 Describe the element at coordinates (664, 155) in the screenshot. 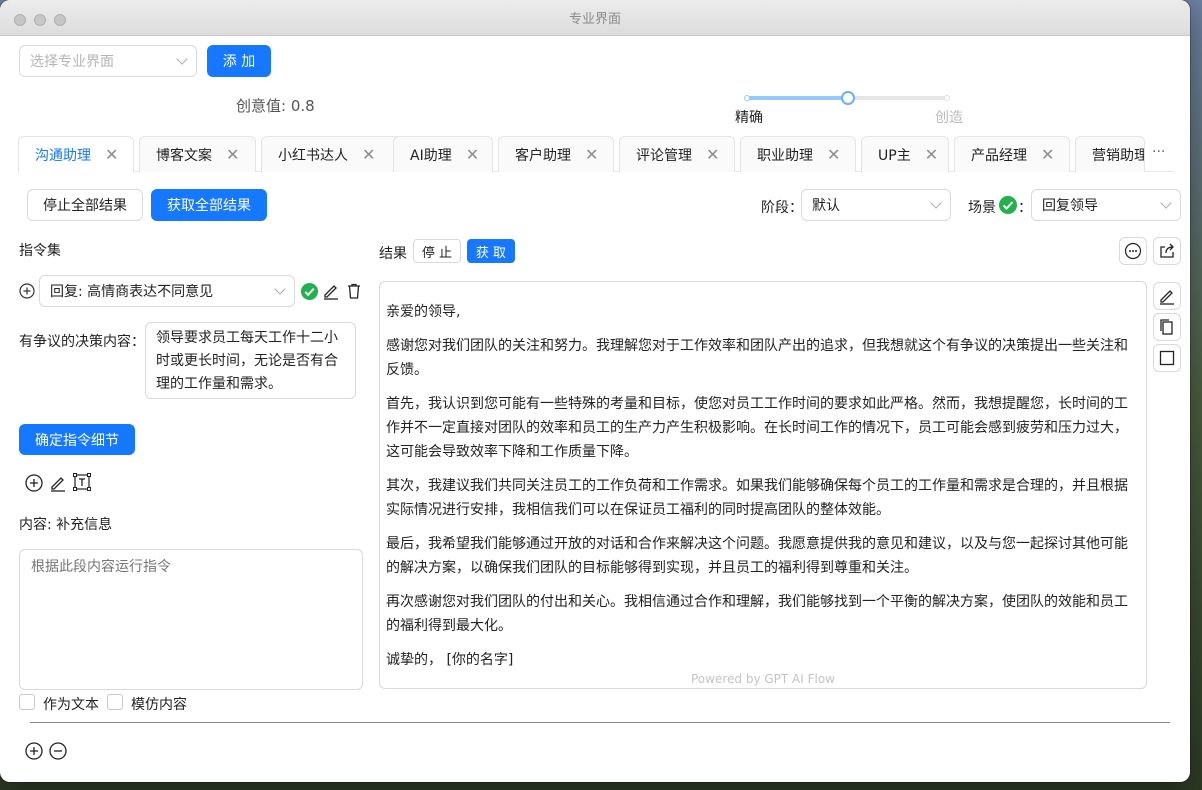

I see `tab-label: 评论管理` at that location.